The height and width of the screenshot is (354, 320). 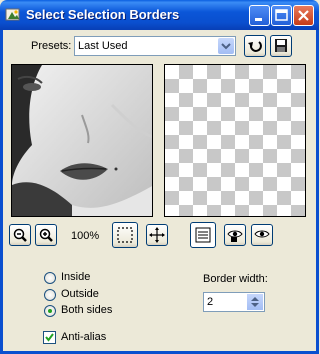 I want to click on maximize-button, so click(x=281, y=15).